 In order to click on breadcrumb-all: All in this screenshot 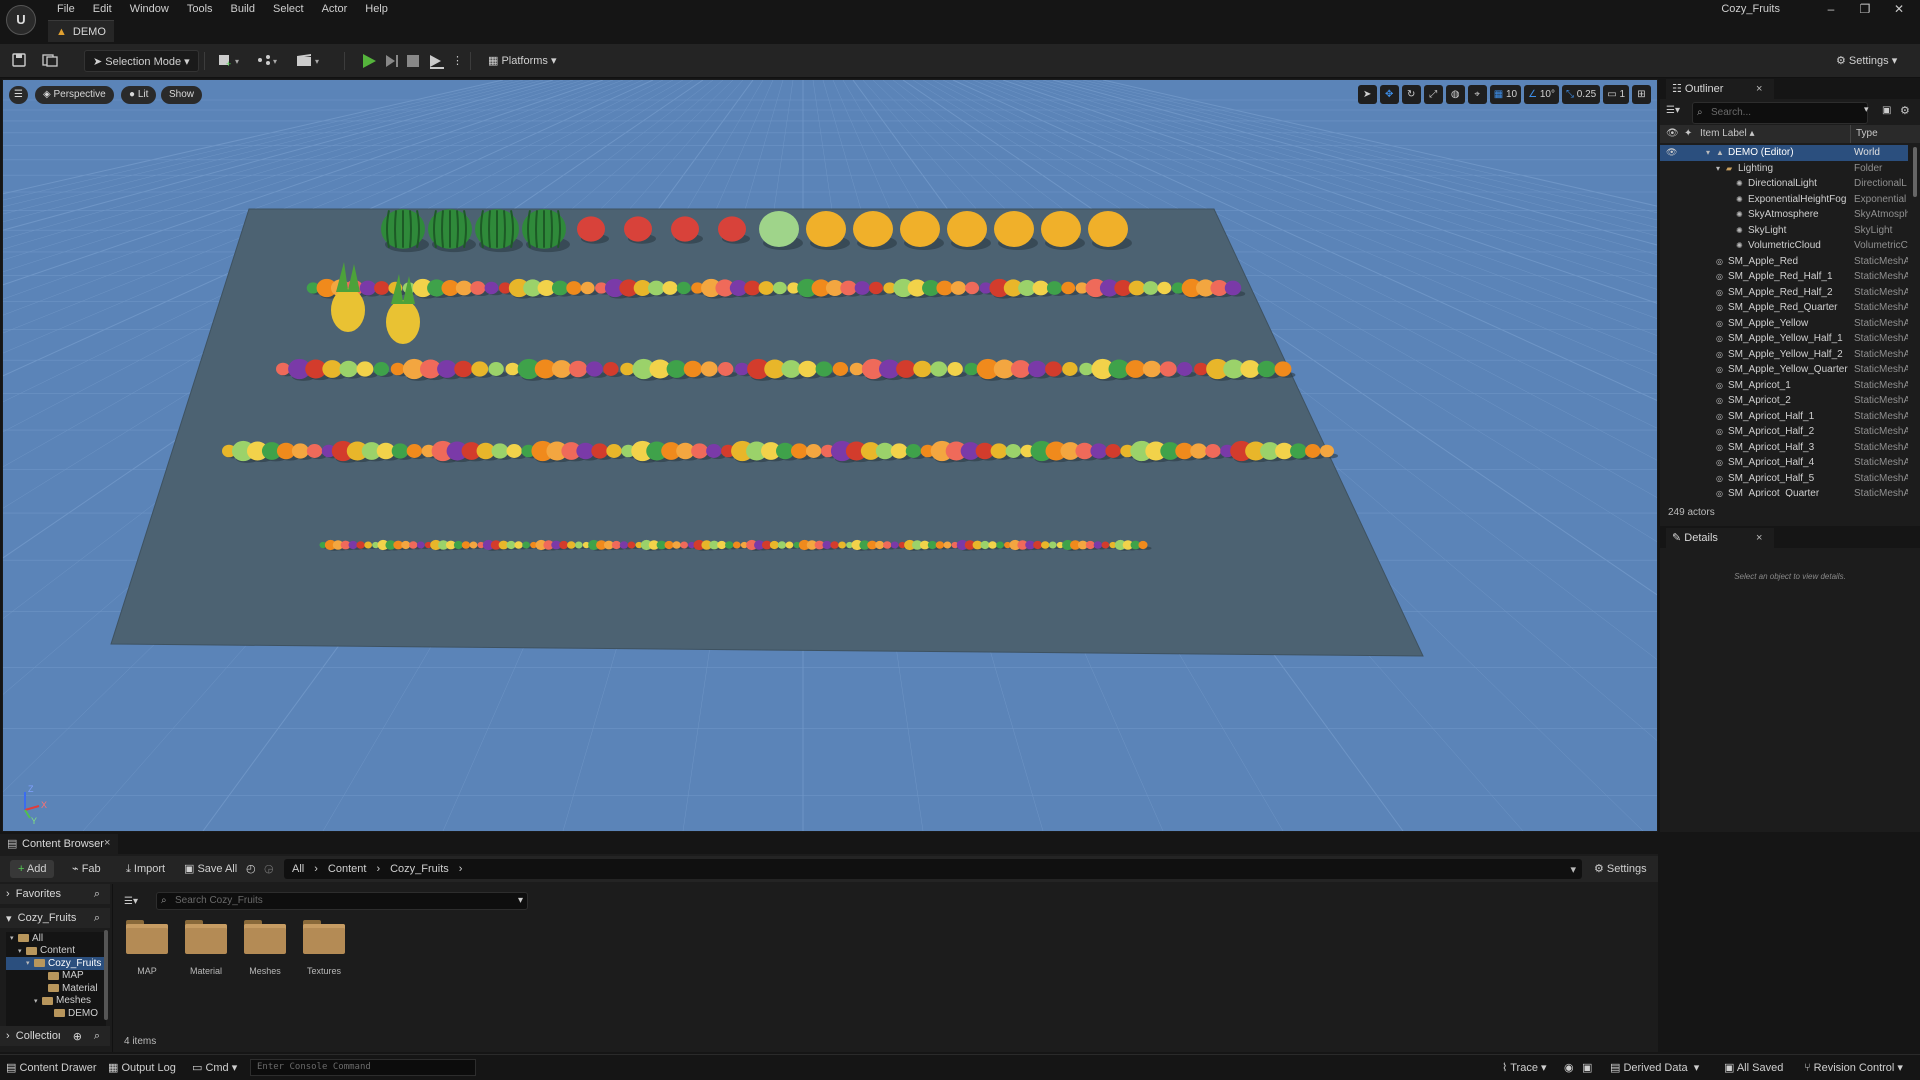, I will do `click(298, 869)`.